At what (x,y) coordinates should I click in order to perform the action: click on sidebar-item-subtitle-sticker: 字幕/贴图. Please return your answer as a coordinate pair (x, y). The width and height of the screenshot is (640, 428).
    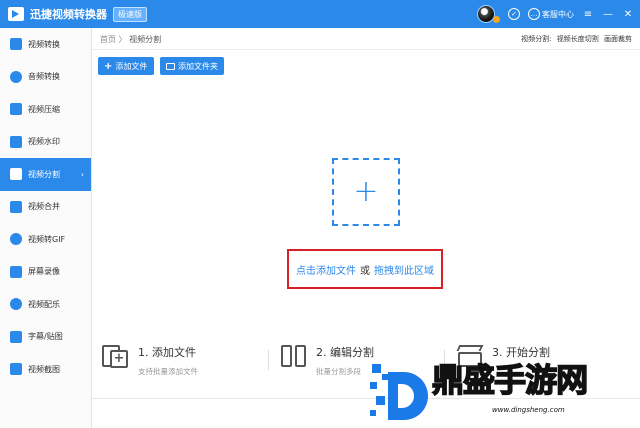
    Looking at the image, I should click on (45, 337).